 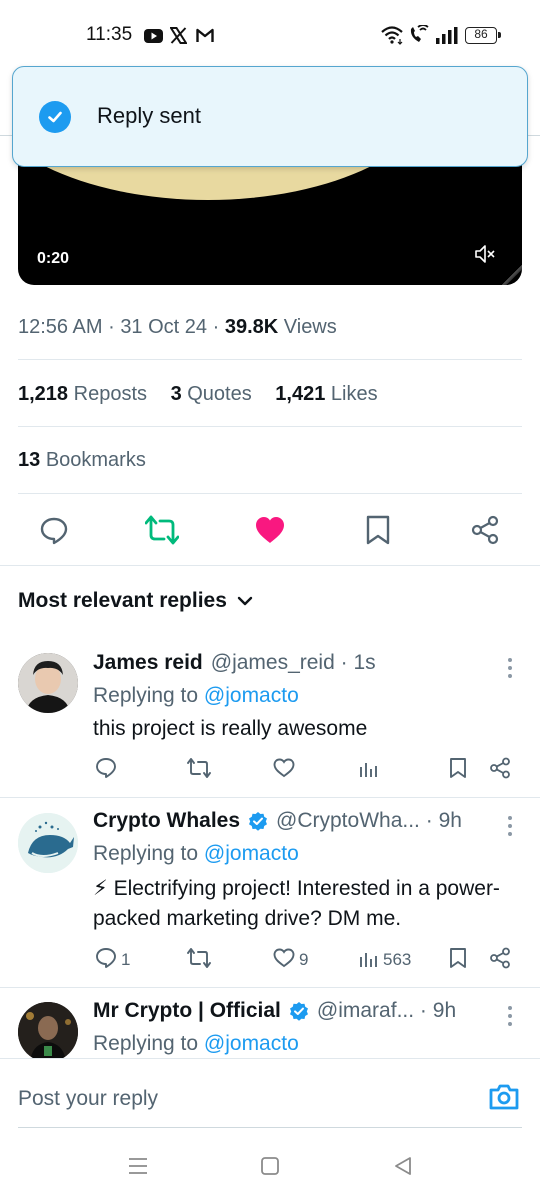 I want to click on system-nav-bar, so click(x=270, y=1170).